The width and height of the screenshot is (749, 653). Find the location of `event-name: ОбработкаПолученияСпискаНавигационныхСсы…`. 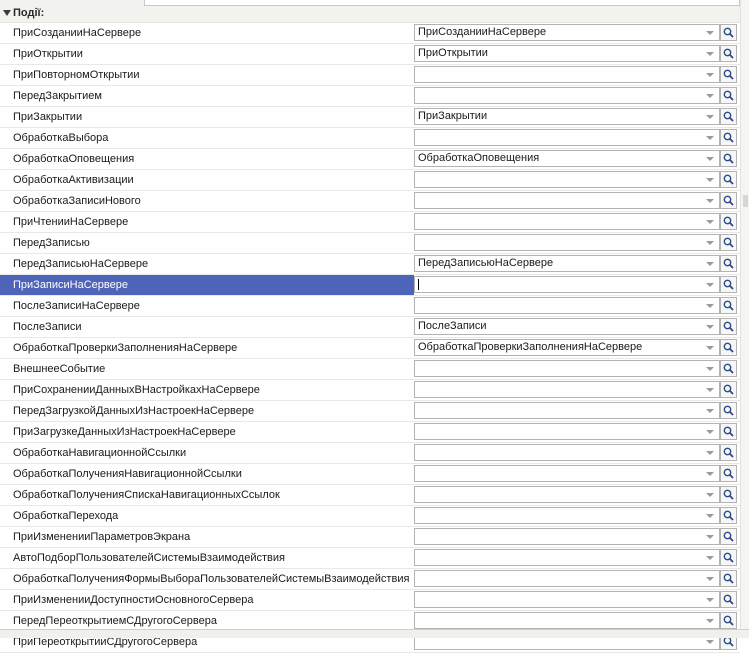

event-name: ОбработкаПолученияСпискаНавигационныхСсы… is located at coordinates (207, 495).